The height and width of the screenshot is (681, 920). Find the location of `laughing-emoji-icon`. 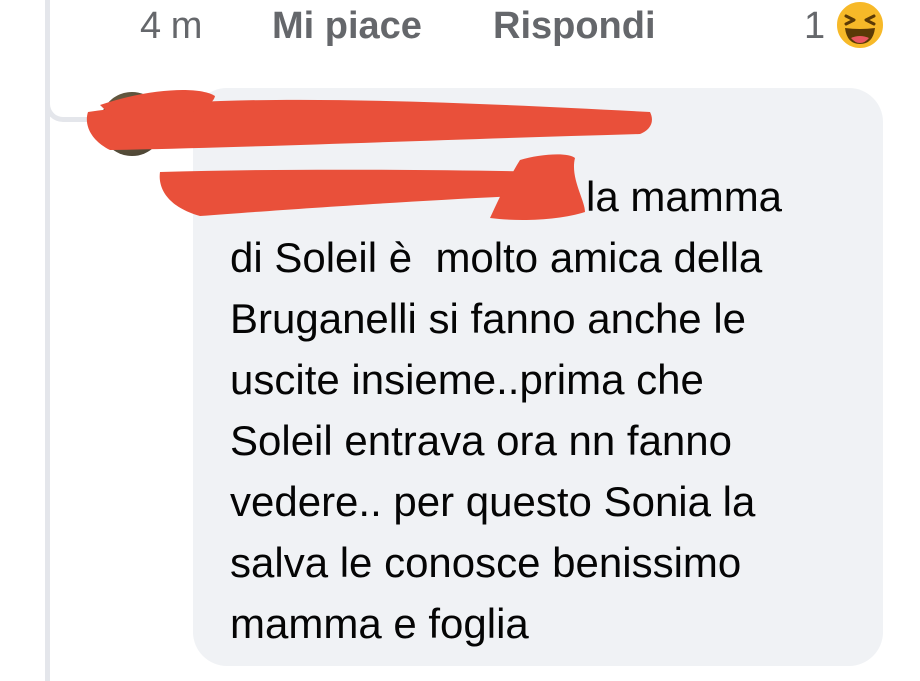

laughing-emoji-icon is located at coordinates (860, 25).